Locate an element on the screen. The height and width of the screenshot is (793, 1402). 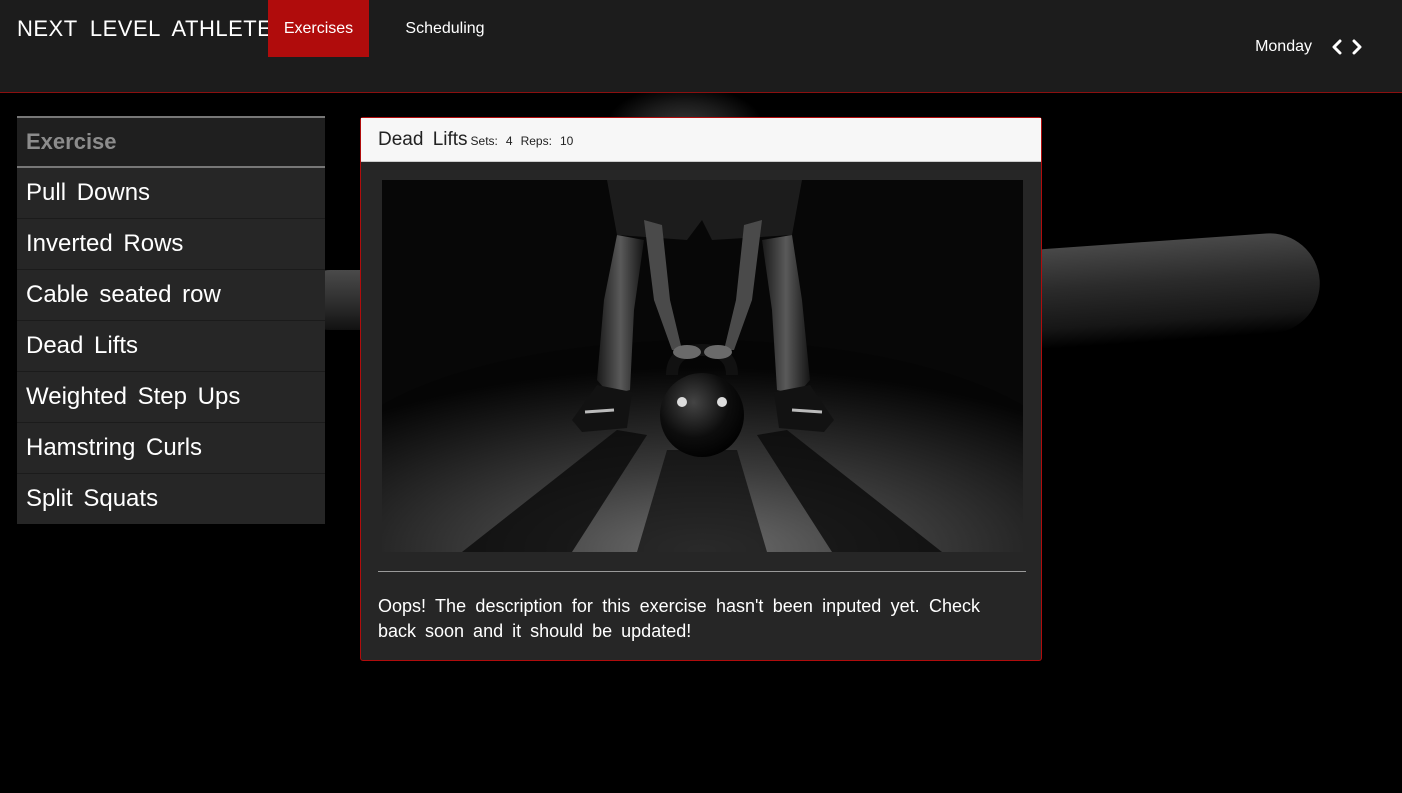
brand-logo: NEXT LEVEL ATHLETES is located at coordinates (152, 29).